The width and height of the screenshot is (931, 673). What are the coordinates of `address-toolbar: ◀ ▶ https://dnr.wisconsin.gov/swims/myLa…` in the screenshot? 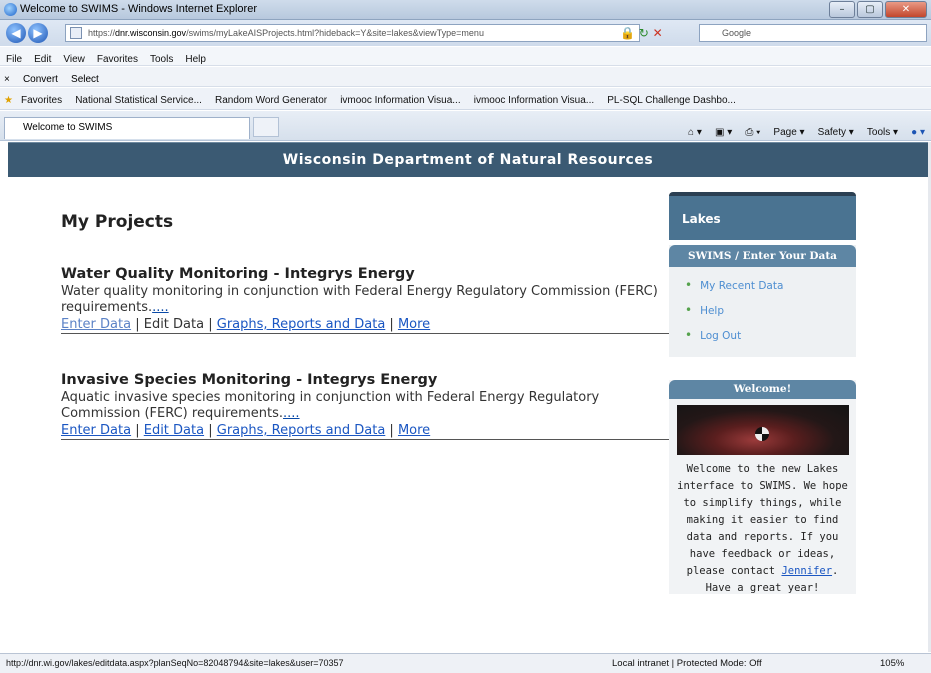 It's located at (465, 33).